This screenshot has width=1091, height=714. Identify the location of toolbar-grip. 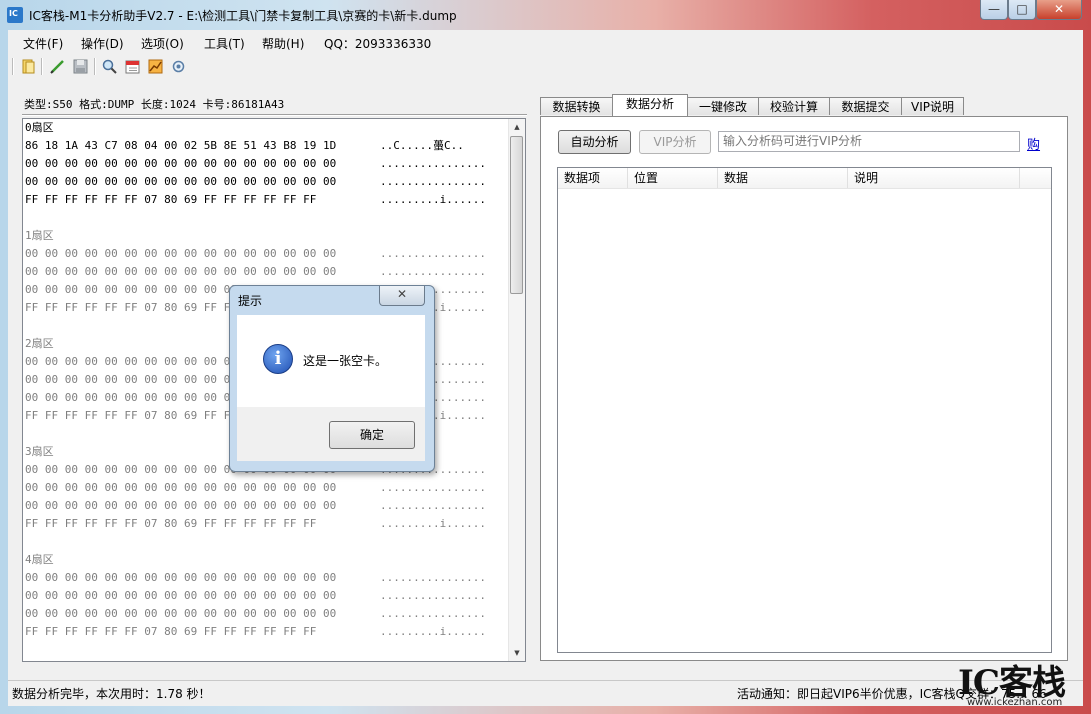
(13, 66).